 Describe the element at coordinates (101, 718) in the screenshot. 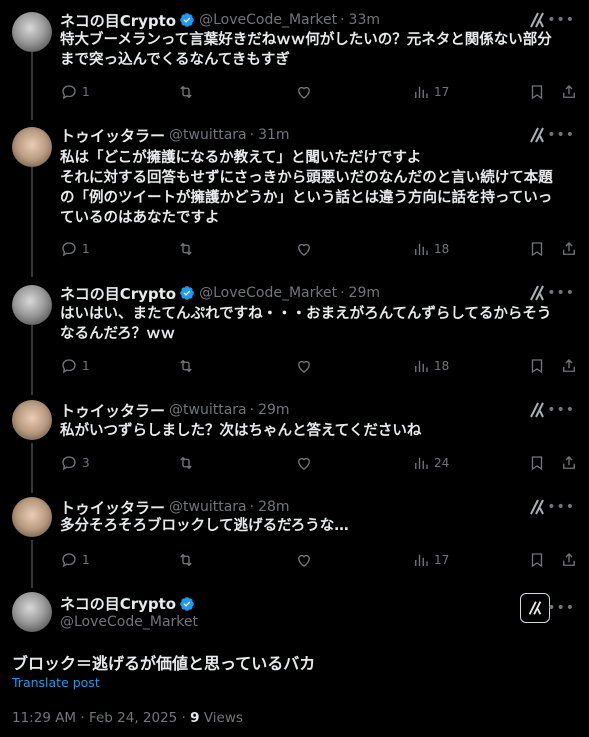

I see `tweet-datetime: 11:29 AM · Feb 24, 2025 ·` at that location.